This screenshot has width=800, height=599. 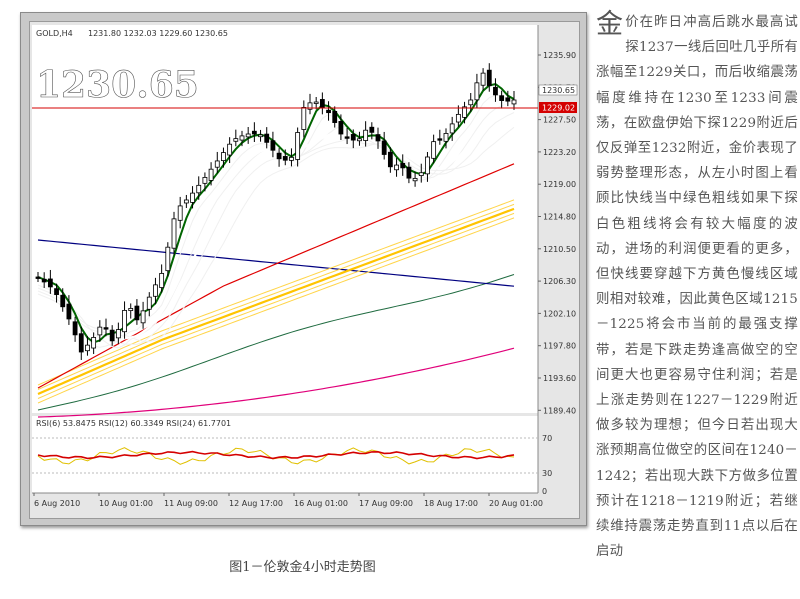 I want to click on price-tick-label: 1219.00, so click(x=559, y=184).